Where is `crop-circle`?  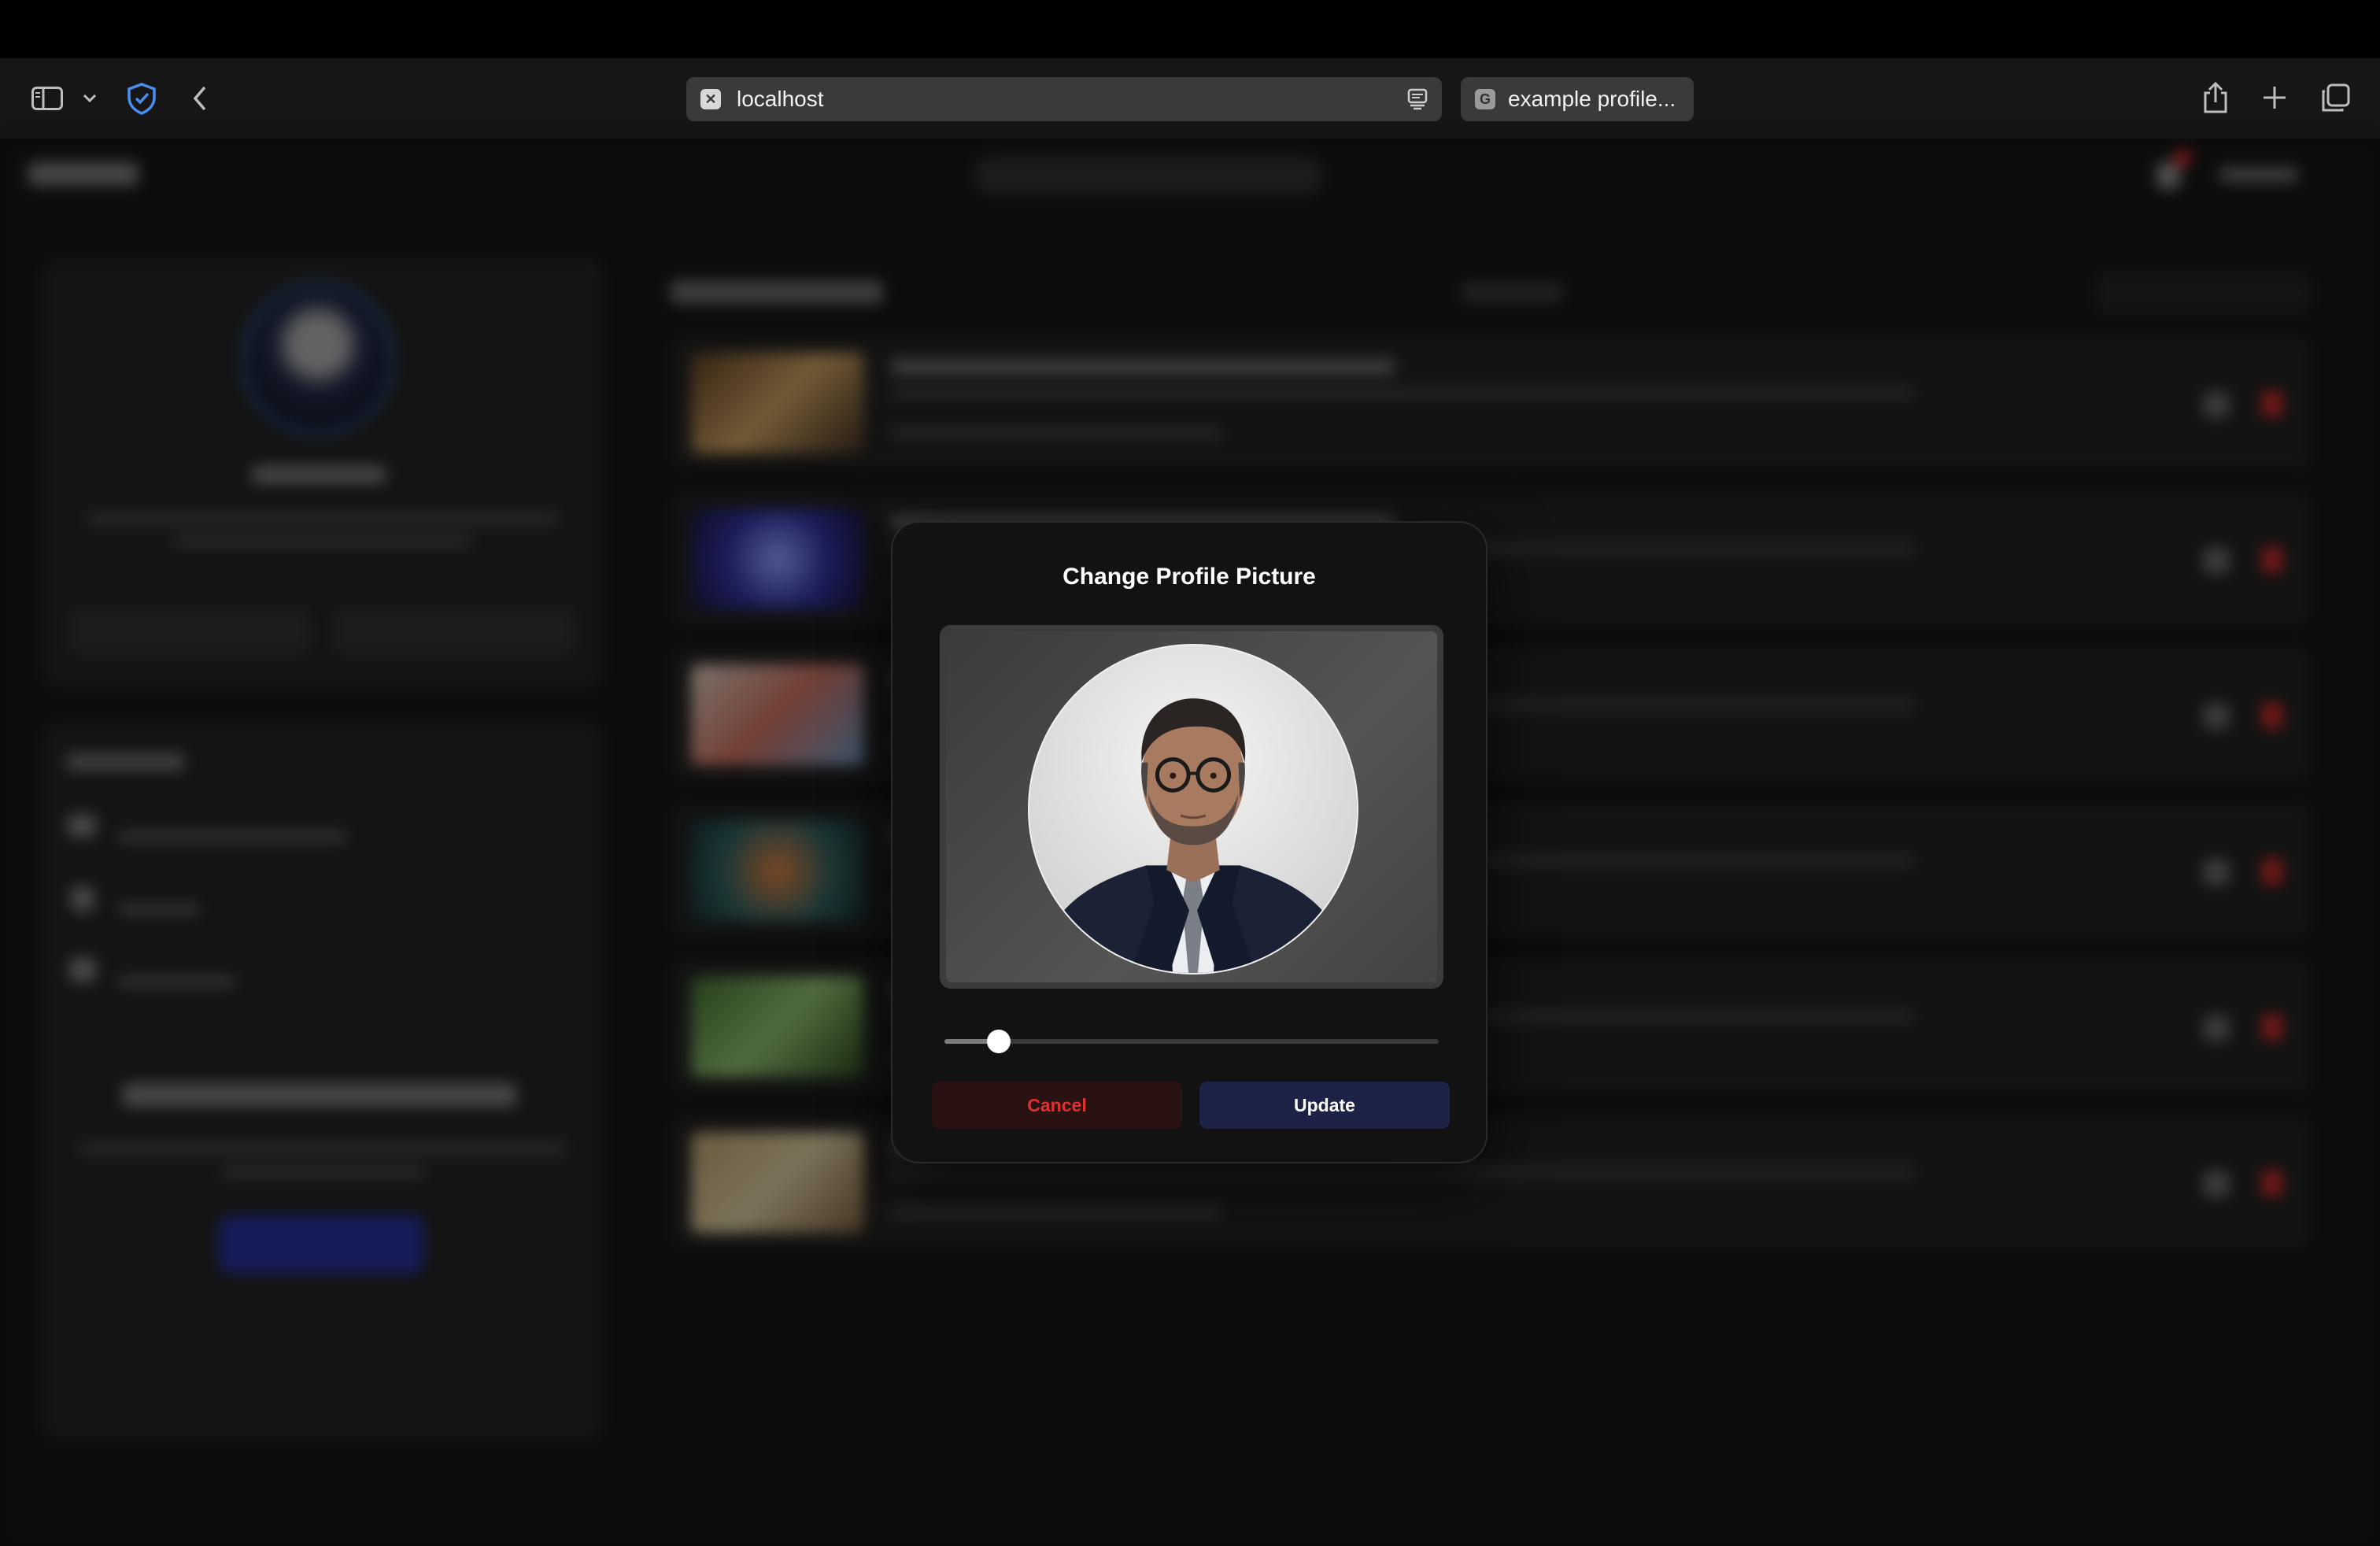
crop-circle is located at coordinates (1193, 809).